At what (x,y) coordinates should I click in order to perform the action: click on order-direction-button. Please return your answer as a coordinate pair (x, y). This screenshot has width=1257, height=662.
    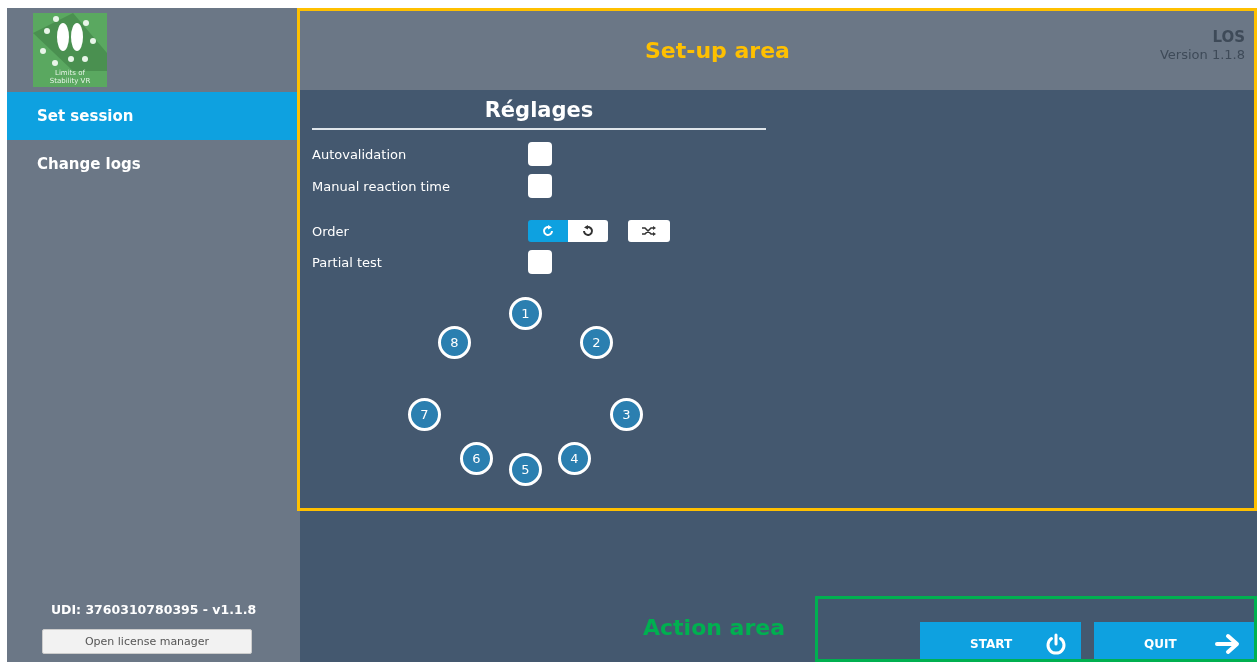
    Looking at the image, I should click on (588, 231).